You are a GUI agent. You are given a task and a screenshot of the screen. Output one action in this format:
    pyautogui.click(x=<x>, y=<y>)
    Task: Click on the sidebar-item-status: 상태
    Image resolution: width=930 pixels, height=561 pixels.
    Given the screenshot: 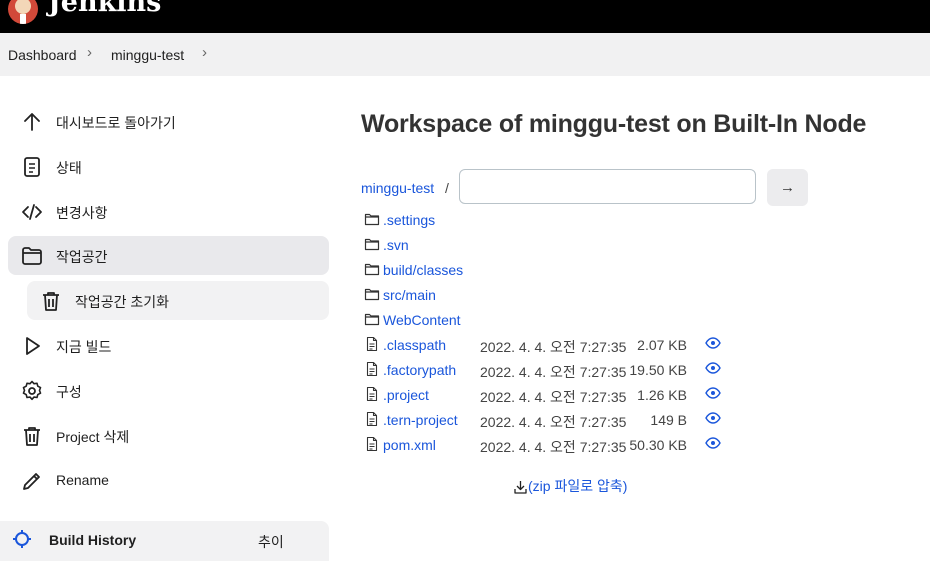 What is the action you would take?
    pyautogui.click(x=168, y=166)
    